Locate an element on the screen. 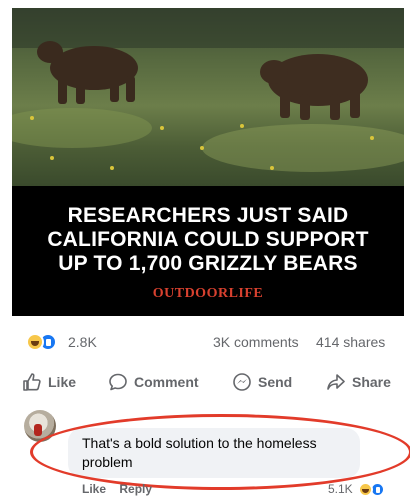 The height and width of the screenshot is (500, 410). comments-count: 3K comments is located at coordinates (256, 342).